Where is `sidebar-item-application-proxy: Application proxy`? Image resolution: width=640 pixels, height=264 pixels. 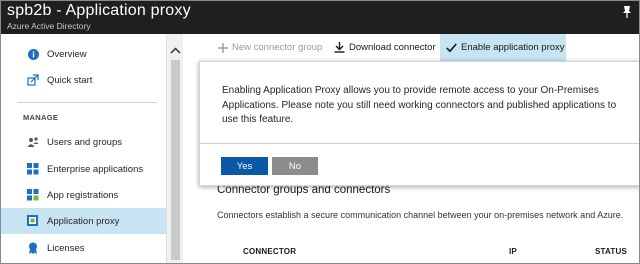
sidebar-item-application-proxy: Application proxy is located at coordinates (83, 221).